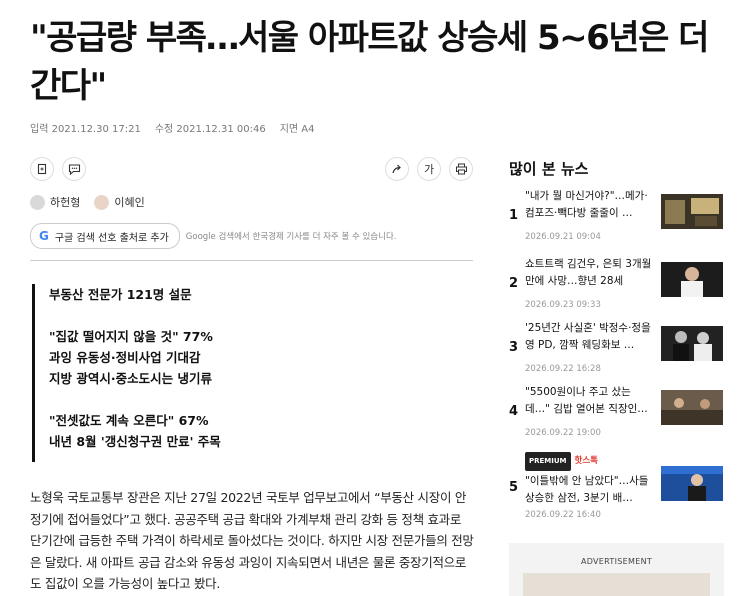 This screenshot has width=740, height=596. What do you see at coordinates (125, 357) in the screenshot?
I see `summary-line: 과잉 유동성·정비사업 기대감` at bounding box center [125, 357].